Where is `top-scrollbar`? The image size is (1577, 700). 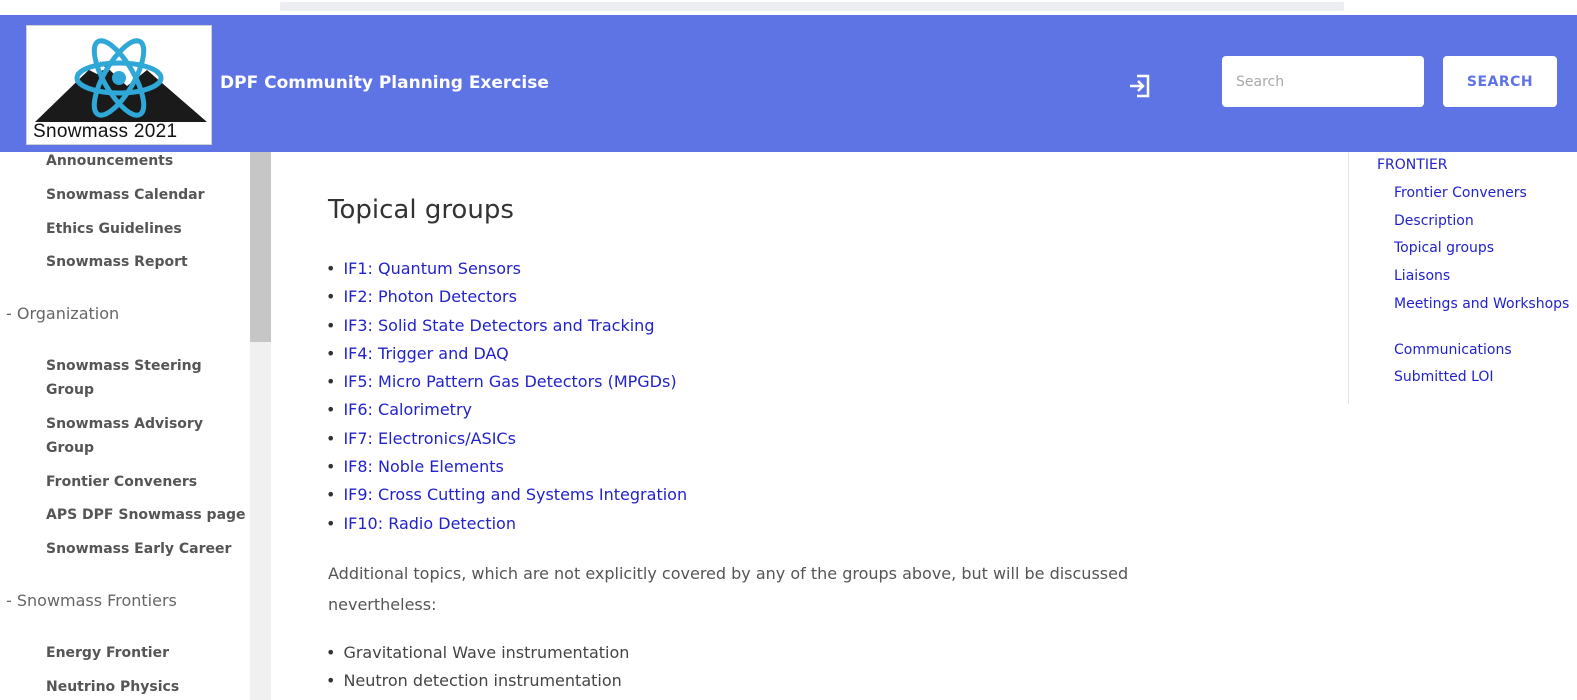 top-scrollbar is located at coordinates (788, 7).